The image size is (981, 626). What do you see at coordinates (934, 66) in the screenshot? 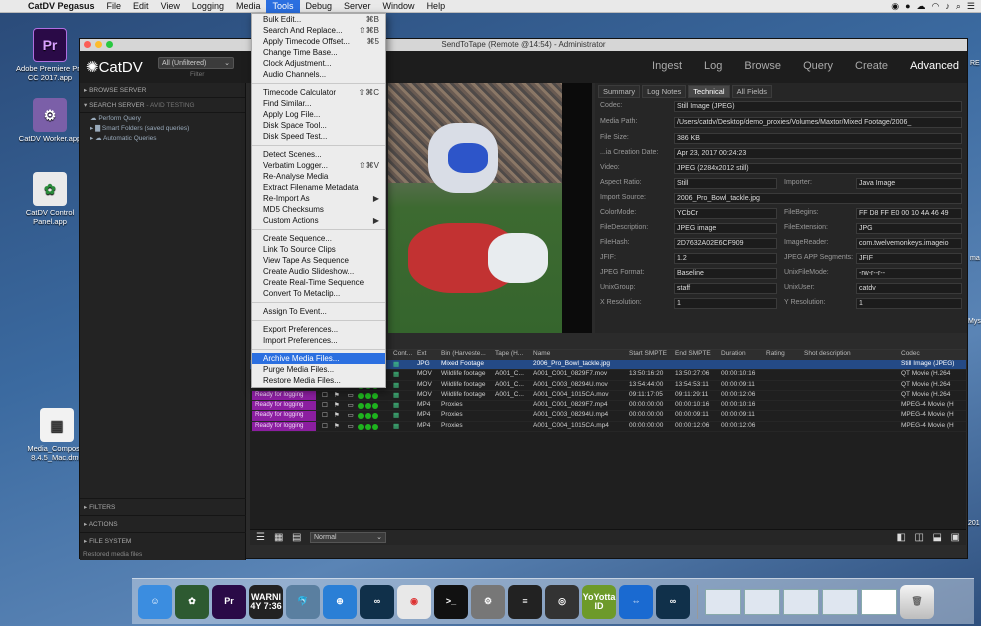
I see `nav-advanced: Advanced` at bounding box center [934, 66].